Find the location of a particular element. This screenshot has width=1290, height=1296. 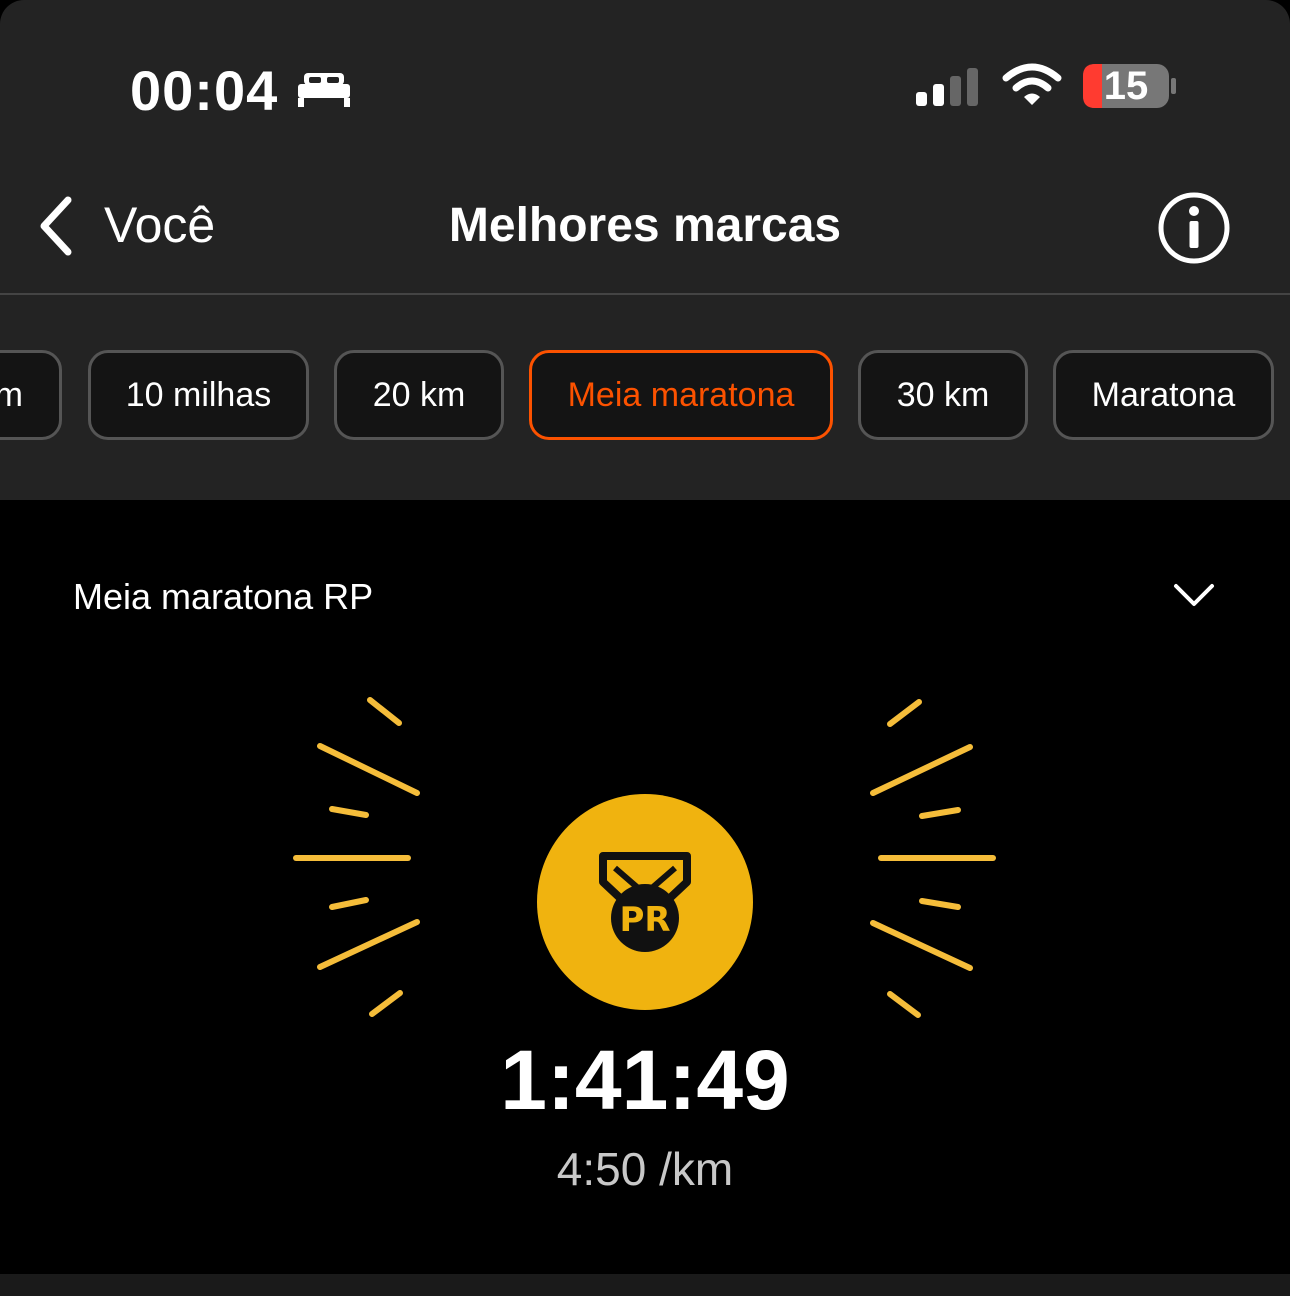

pr-medal-badge: PR is located at coordinates (645, 902).